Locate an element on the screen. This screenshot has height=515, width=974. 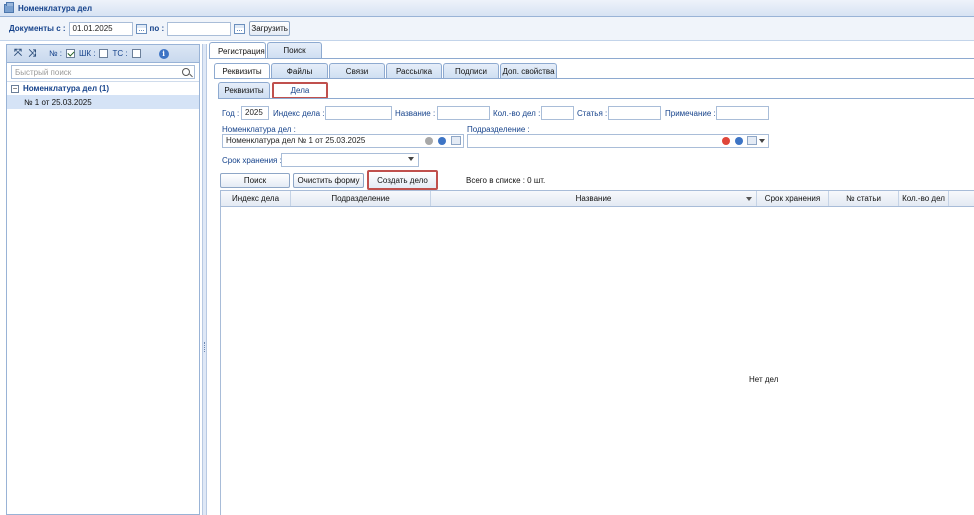
subsection-tabs: Реквизиты Дела is located at coordinates (273, 90).